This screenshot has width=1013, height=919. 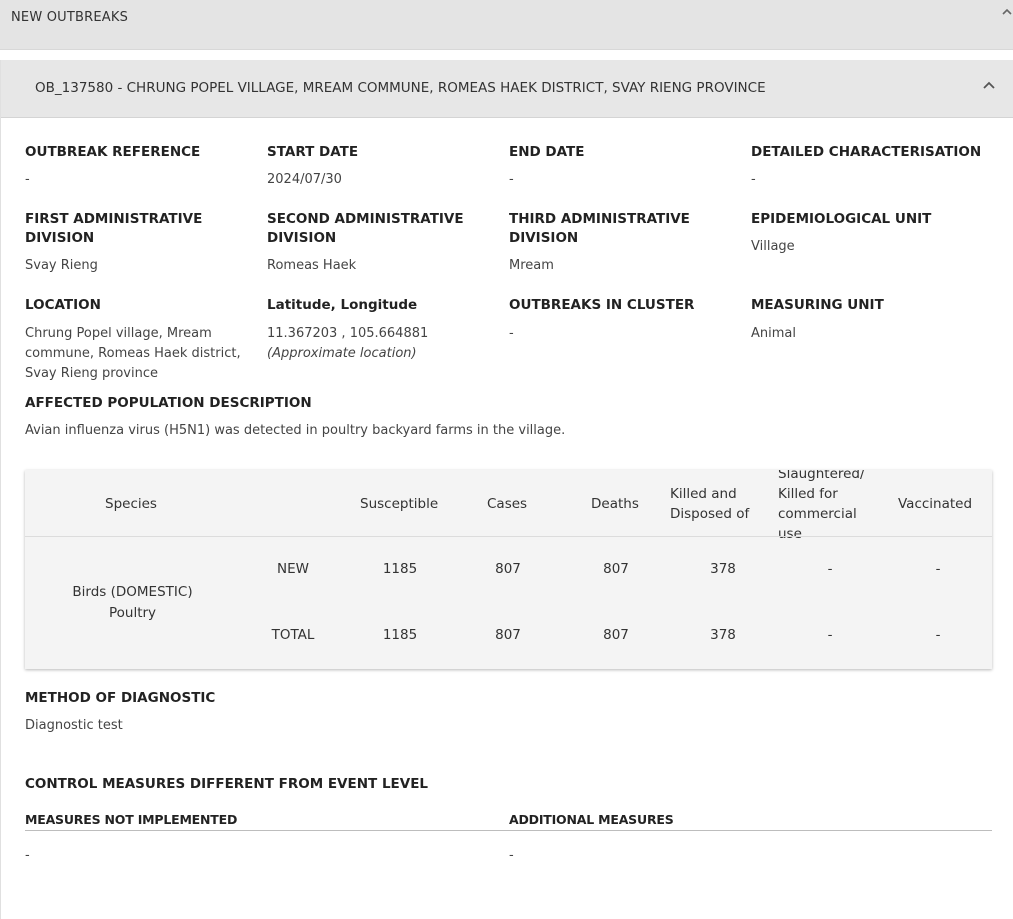 I want to click on table-header-divider, so click(x=508, y=536).